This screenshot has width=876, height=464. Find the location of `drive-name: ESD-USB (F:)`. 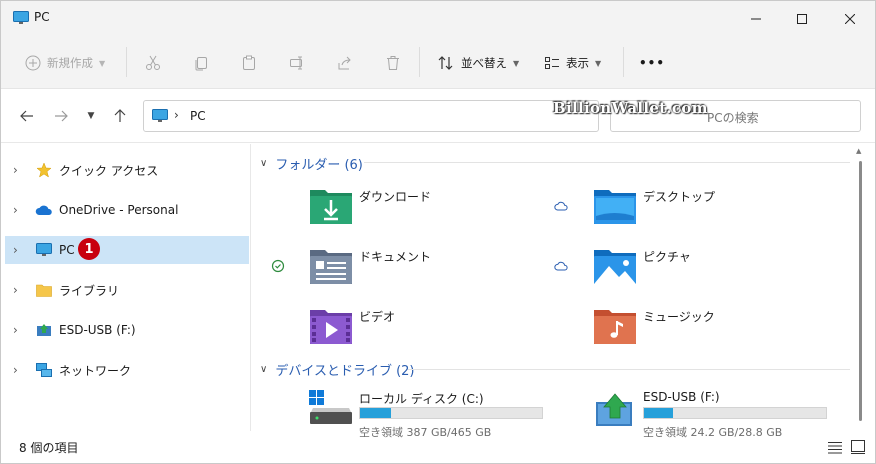

drive-name: ESD-USB (F:) is located at coordinates (681, 397).